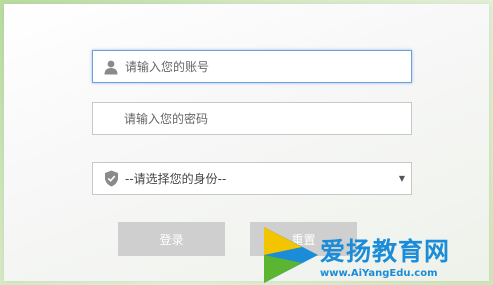  Describe the element at coordinates (401, 178) in the screenshot. I see `caret-down-icon: ▼` at that location.